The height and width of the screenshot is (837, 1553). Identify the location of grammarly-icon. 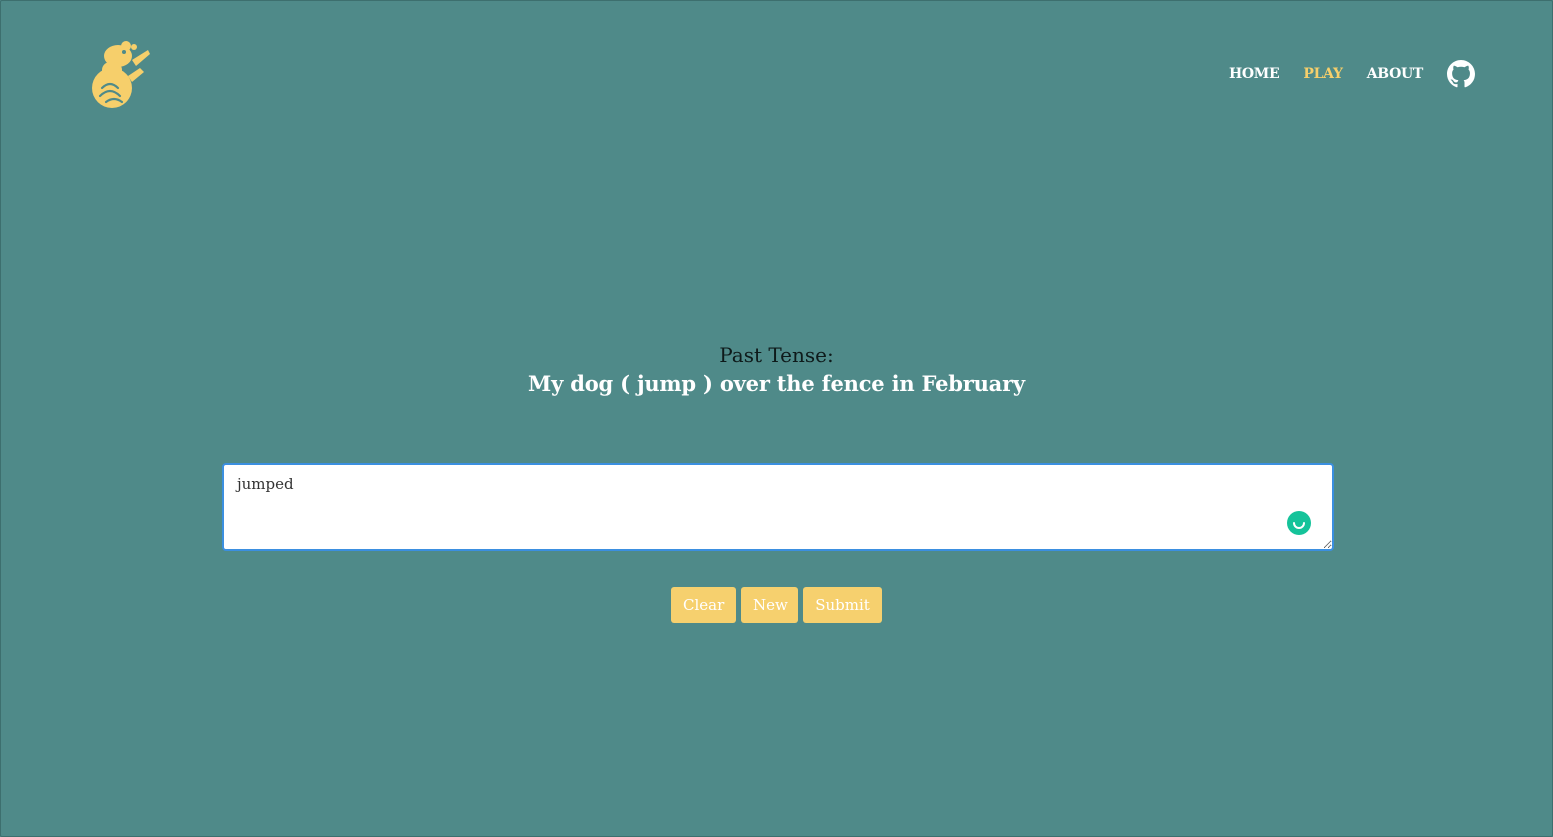
(1299, 523).